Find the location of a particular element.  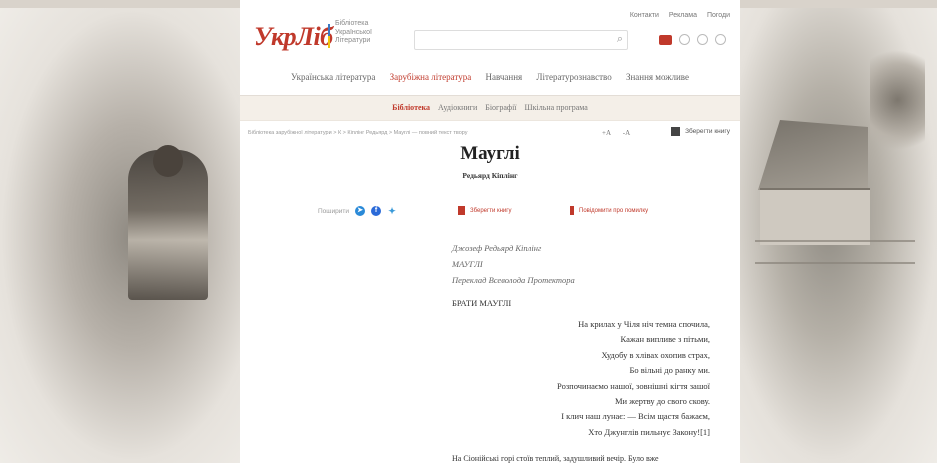

bookmark-label: Зберегти книгу is located at coordinates (491, 210).